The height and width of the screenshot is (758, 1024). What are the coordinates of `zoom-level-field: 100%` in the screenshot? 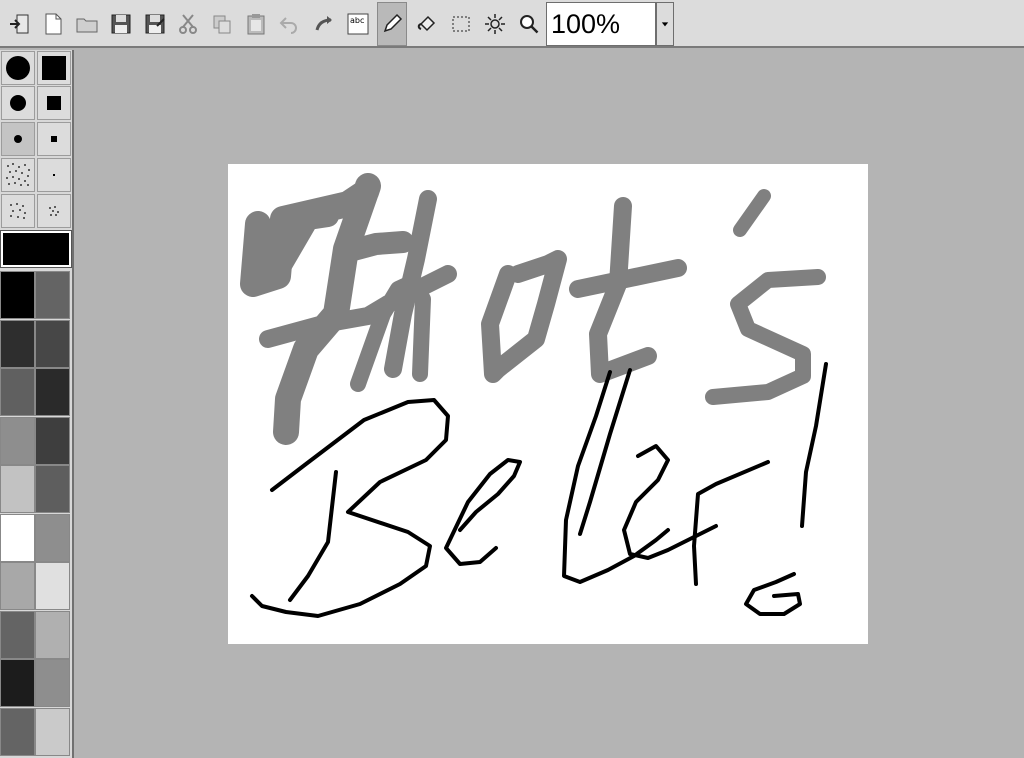 It's located at (601, 24).